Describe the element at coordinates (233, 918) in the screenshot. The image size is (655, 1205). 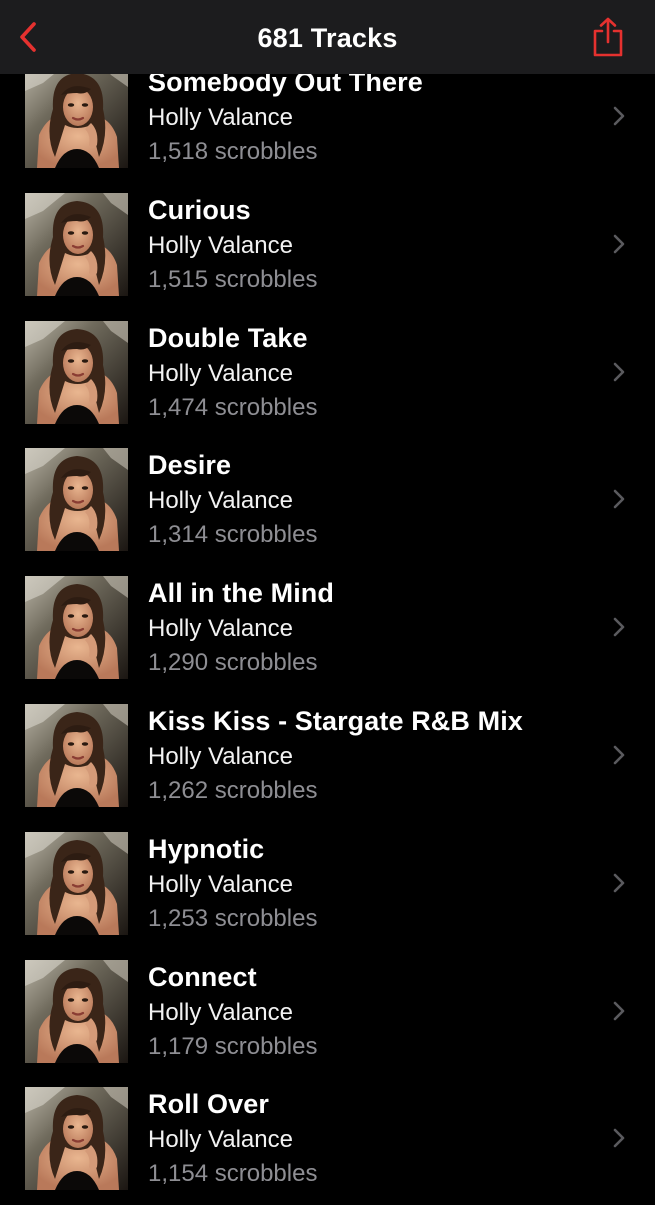
I see `scrobble-count: 1,253 scrobbles` at that location.